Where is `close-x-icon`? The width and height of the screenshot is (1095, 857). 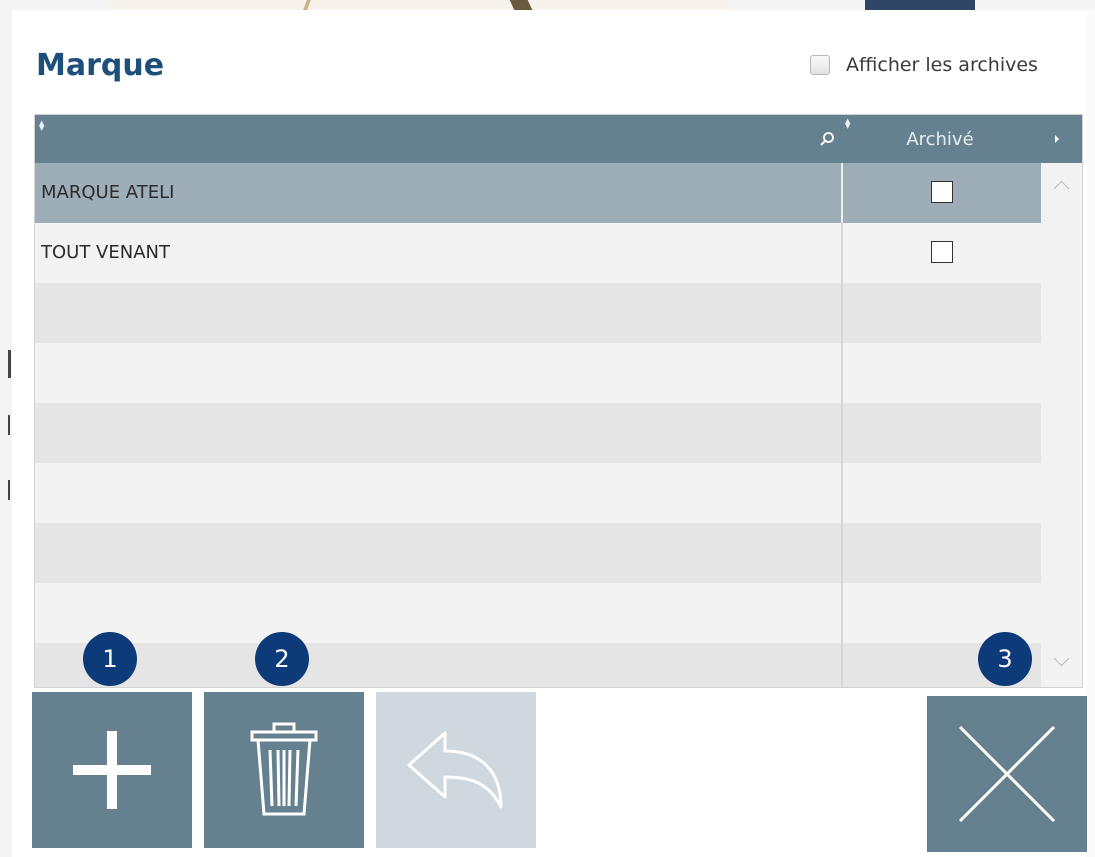 close-x-icon is located at coordinates (1007, 774).